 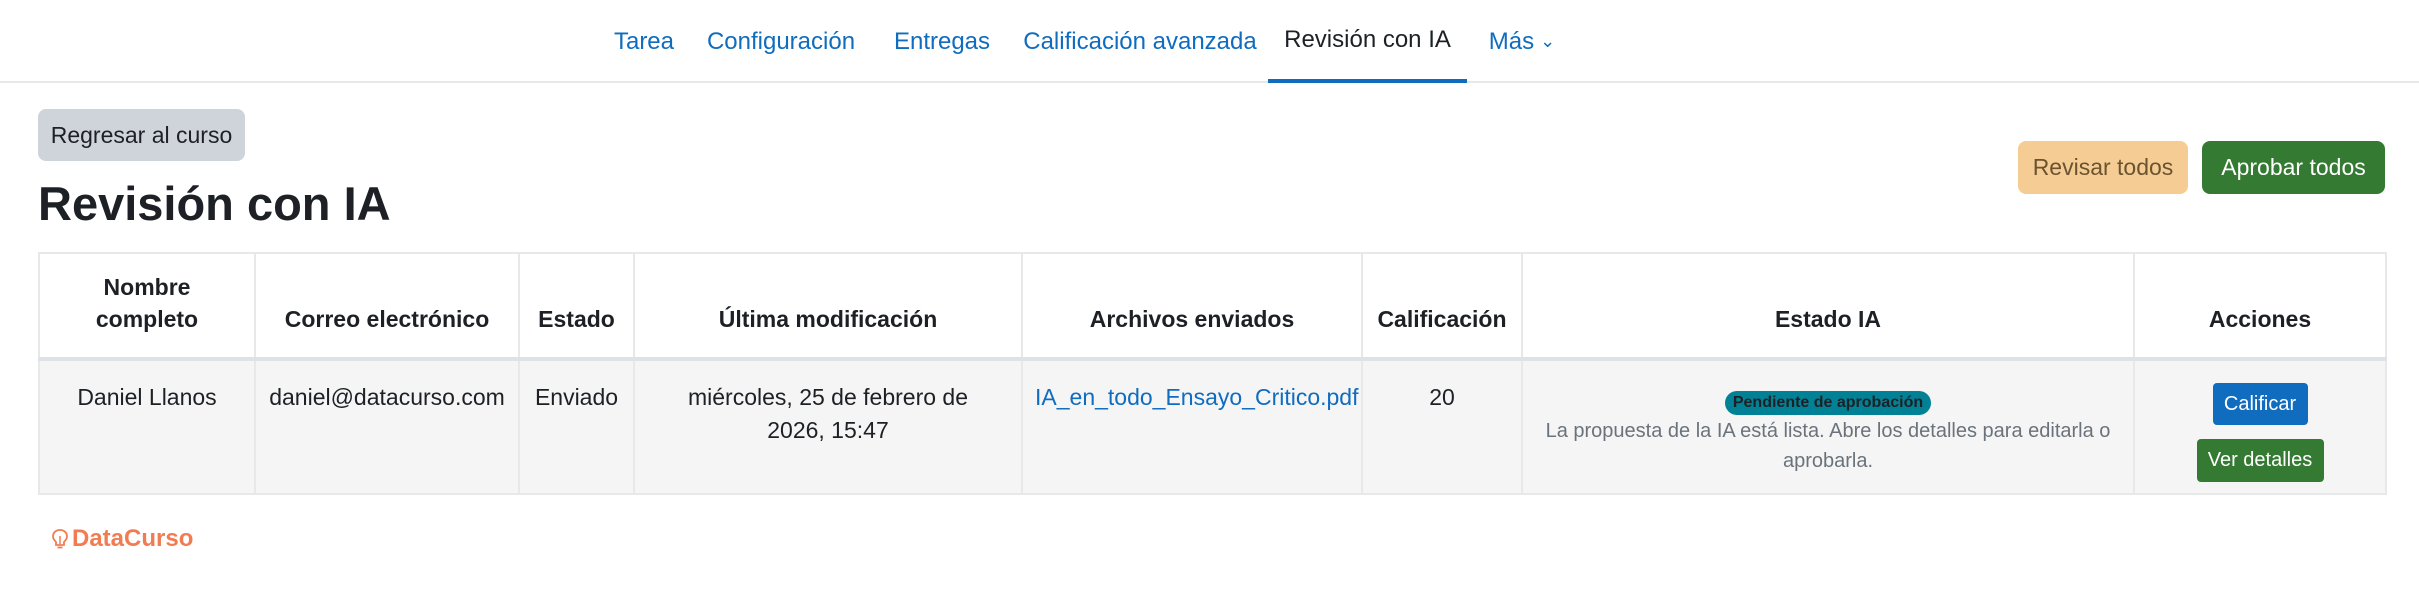 What do you see at coordinates (1197, 397) in the screenshot?
I see `submitted-file-link: IA_en_todo_Ensayo_Critico.pdf` at bounding box center [1197, 397].